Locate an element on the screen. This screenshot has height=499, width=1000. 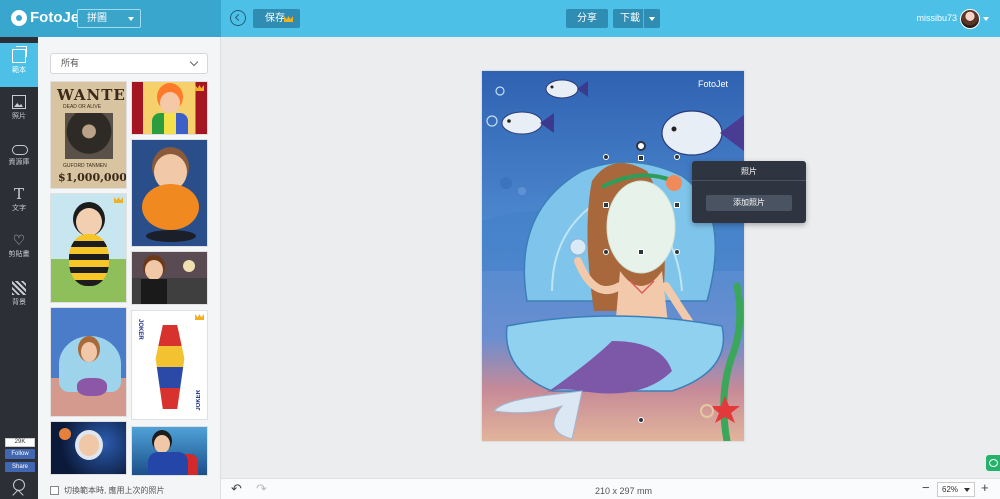
face-photo-slot is located at coordinates (641, 227).